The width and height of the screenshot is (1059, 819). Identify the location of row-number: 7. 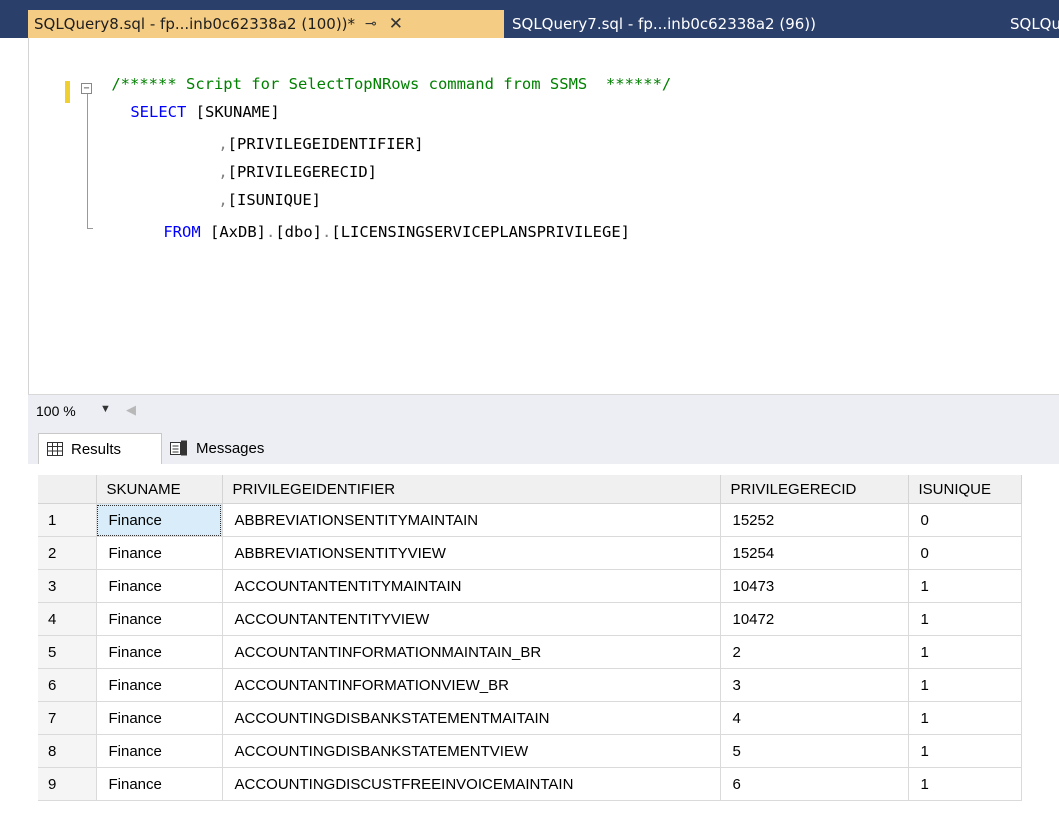
(67, 718).